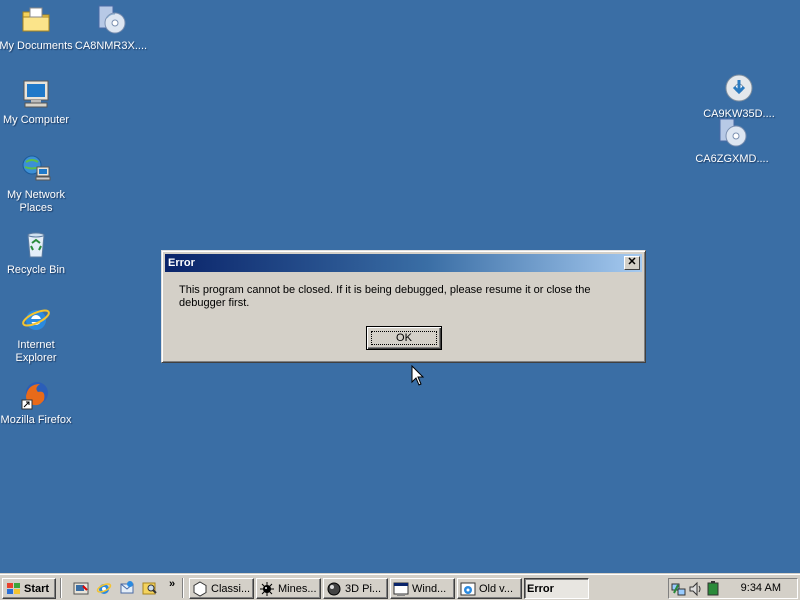 Image resolution: width=800 pixels, height=600 pixels. I want to click on desktop-icon-recycle-bin: Recycle Bin, so click(37, 252).